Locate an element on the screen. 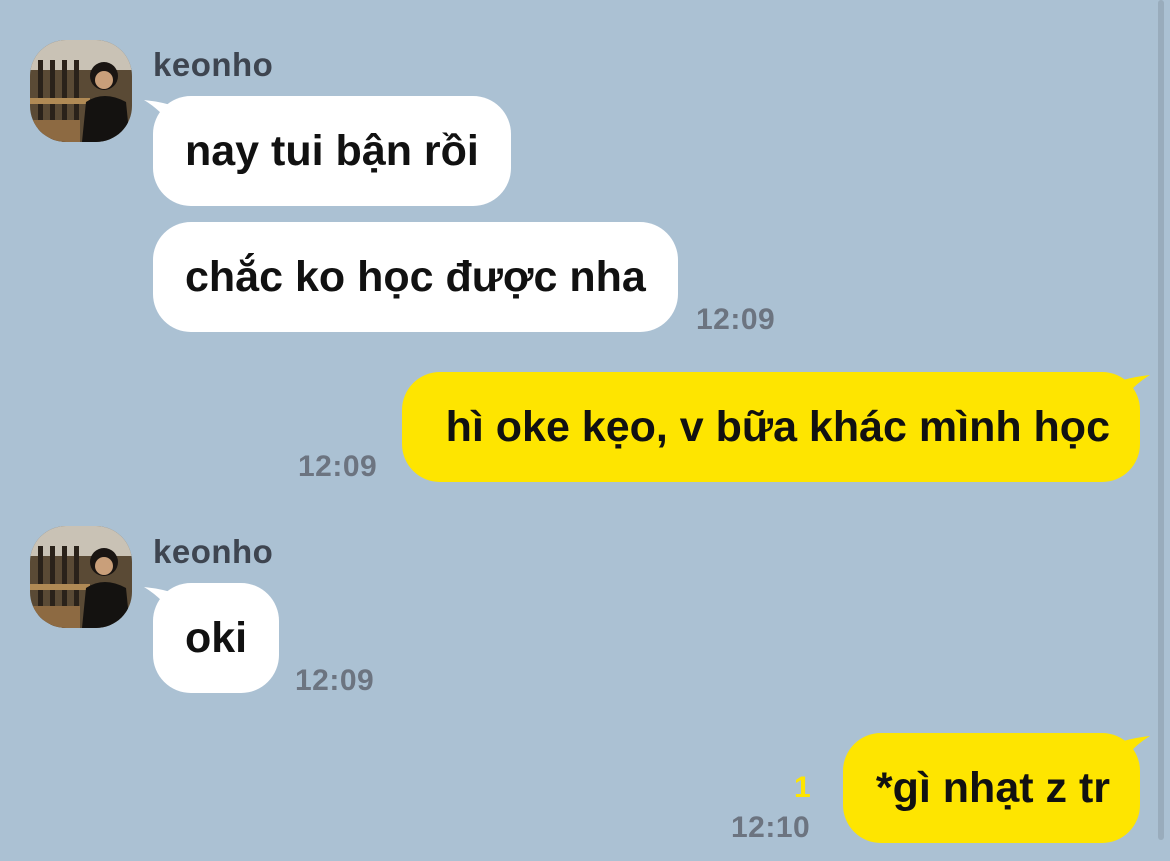 The image size is (1170, 861). outgoing-message-bubble: hì oke kẹo, v bữa khác mình học is located at coordinates (771, 427).